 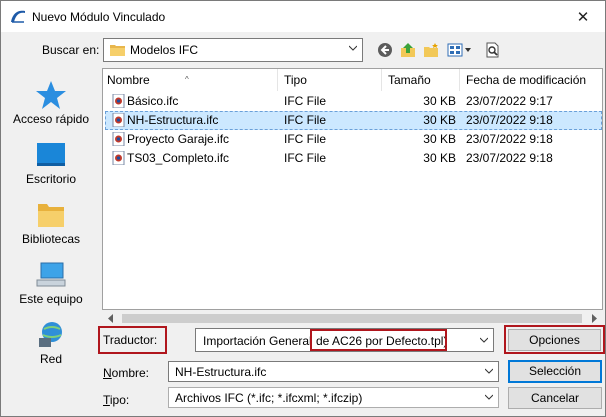 What do you see at coordinates (555, 398) in the screenshot?
I see `cancel-button: Cancelar` at bounding box center [555, 398].